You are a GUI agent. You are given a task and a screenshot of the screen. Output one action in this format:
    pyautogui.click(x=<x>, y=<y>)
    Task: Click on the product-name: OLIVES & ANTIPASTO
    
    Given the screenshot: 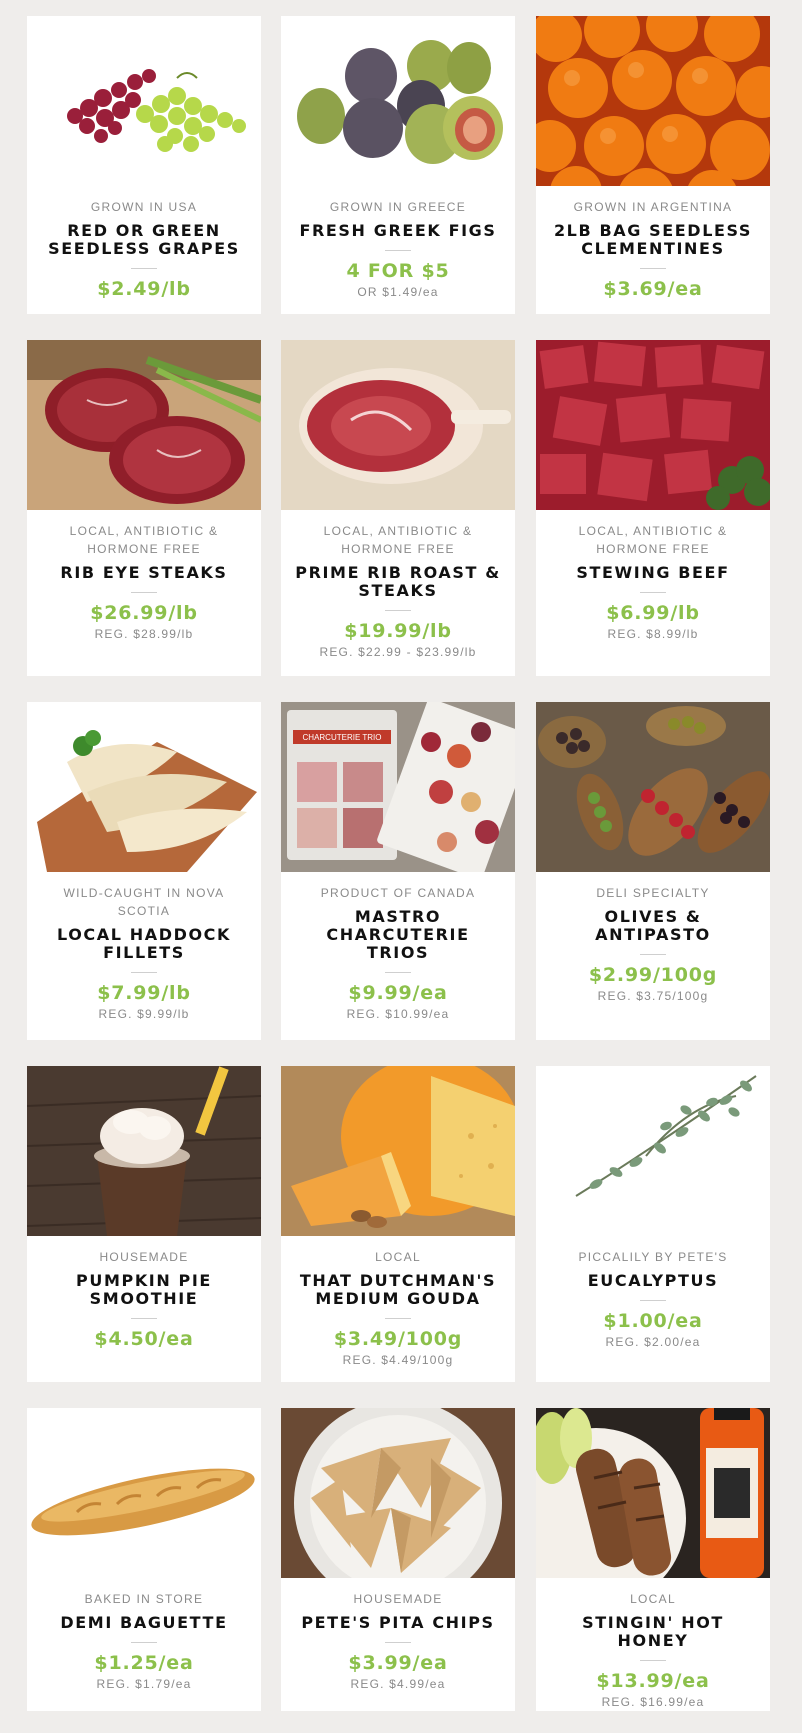 What is the action you would take?
    pyautogui.click(x=653, y=925)
    